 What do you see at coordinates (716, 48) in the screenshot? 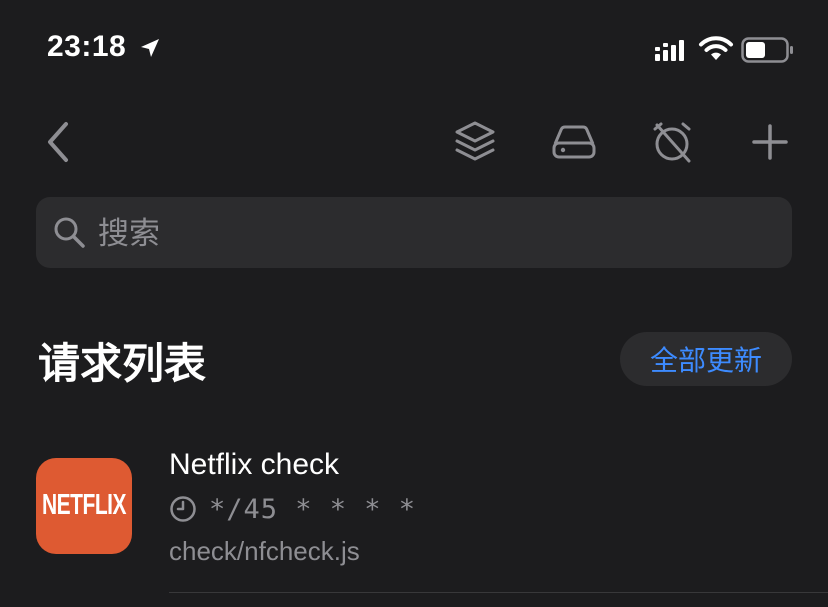
I see `wifi-icon` at bounding box center [716, 48].